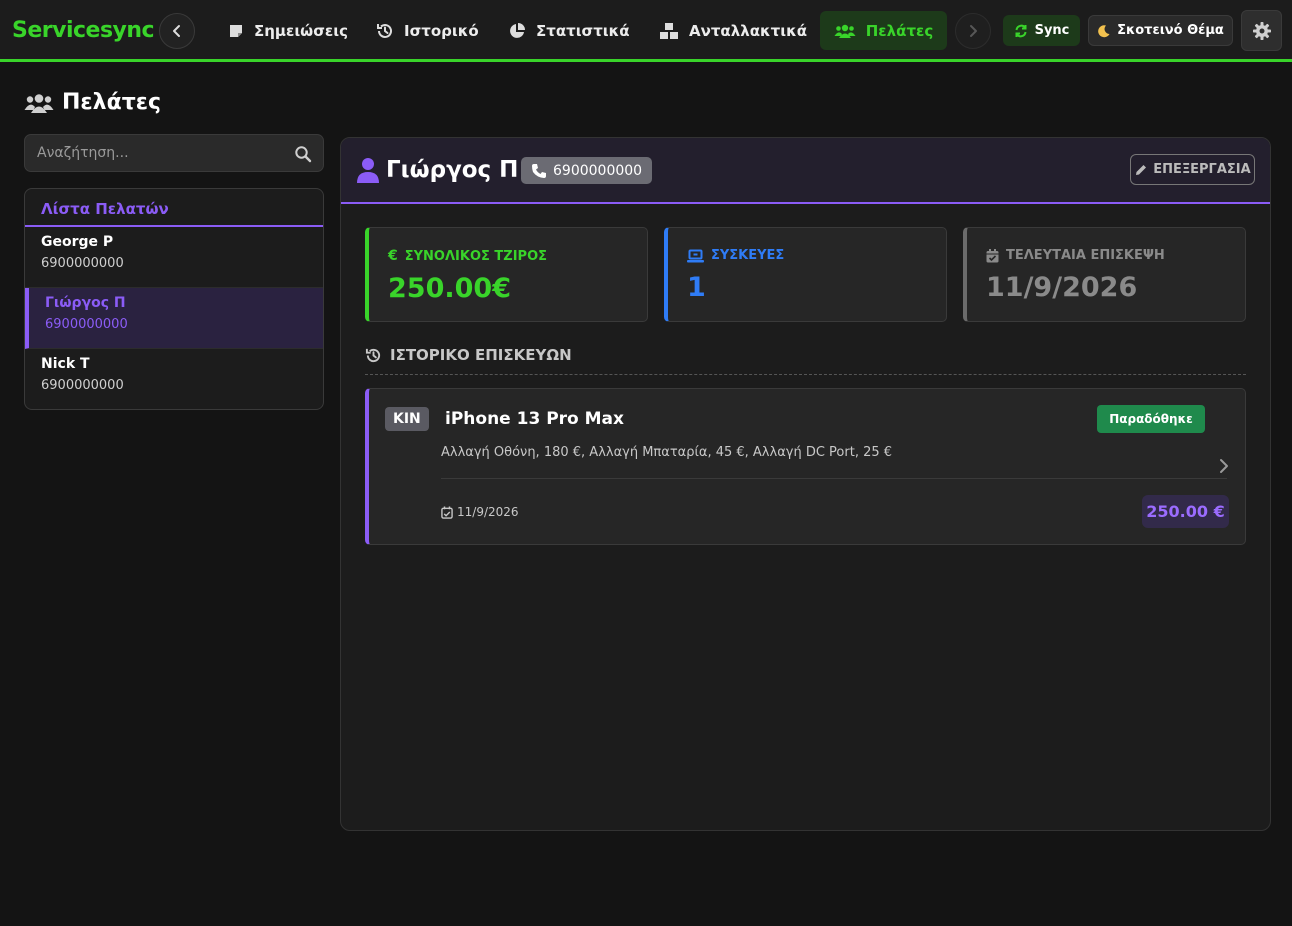  What do you see at coordinates (393, 256) in the screenshot?
I see `euro-icon: €` at bounding box center [393, 256].